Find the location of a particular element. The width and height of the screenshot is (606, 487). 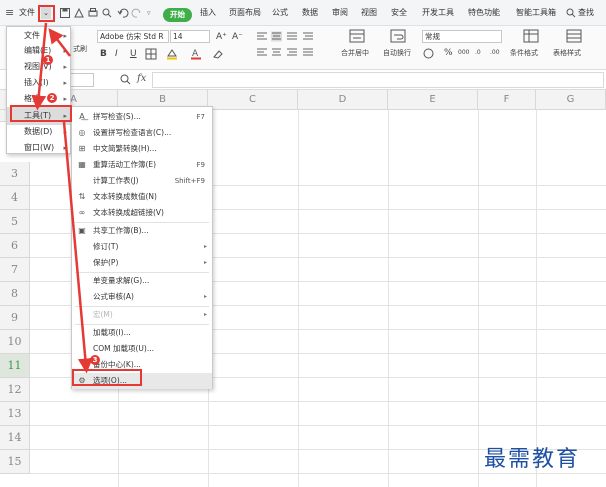

currency-icon is located at coordinates (428, 53).